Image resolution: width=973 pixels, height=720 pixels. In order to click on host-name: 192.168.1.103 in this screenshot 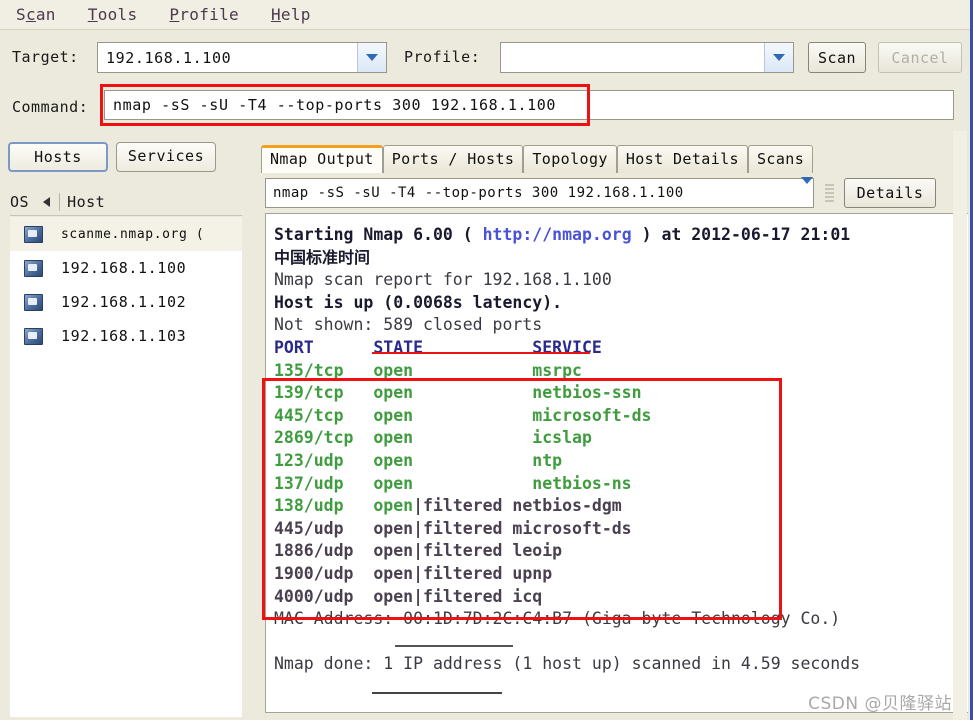, I will do `click(124, 336)`.